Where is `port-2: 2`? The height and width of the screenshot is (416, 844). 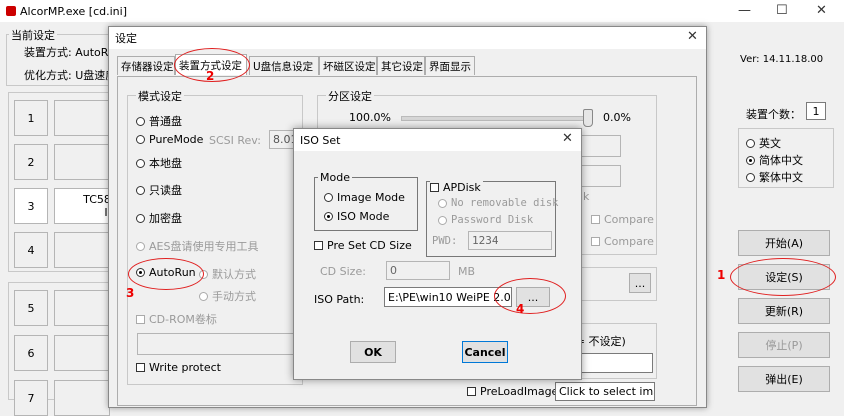 port-2: 2 is located at coordinates (31, 162).